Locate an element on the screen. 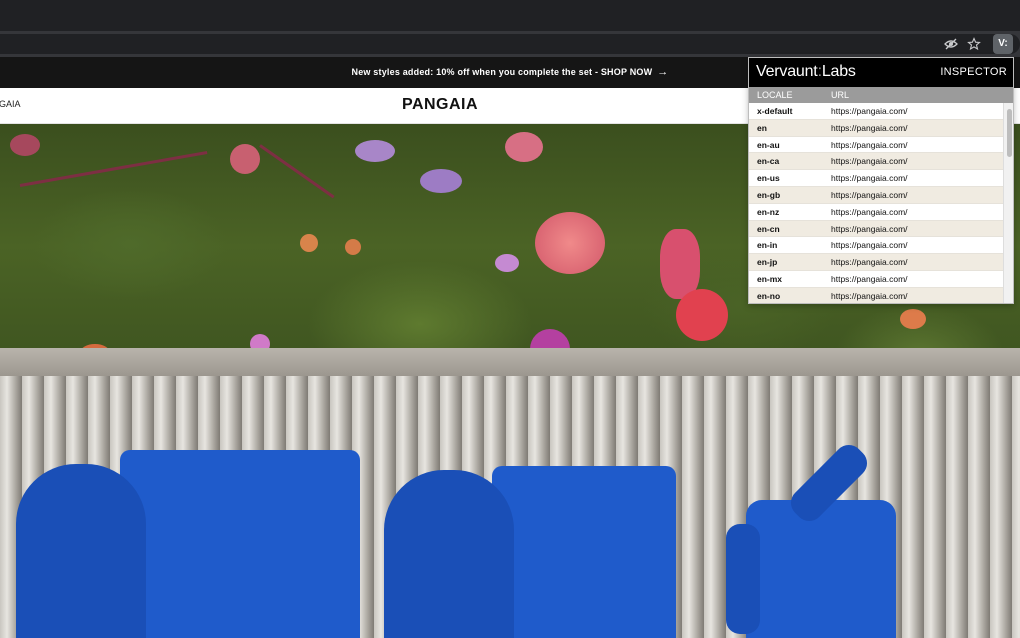  browser-tabstrip is located at coordinates (510, 15).